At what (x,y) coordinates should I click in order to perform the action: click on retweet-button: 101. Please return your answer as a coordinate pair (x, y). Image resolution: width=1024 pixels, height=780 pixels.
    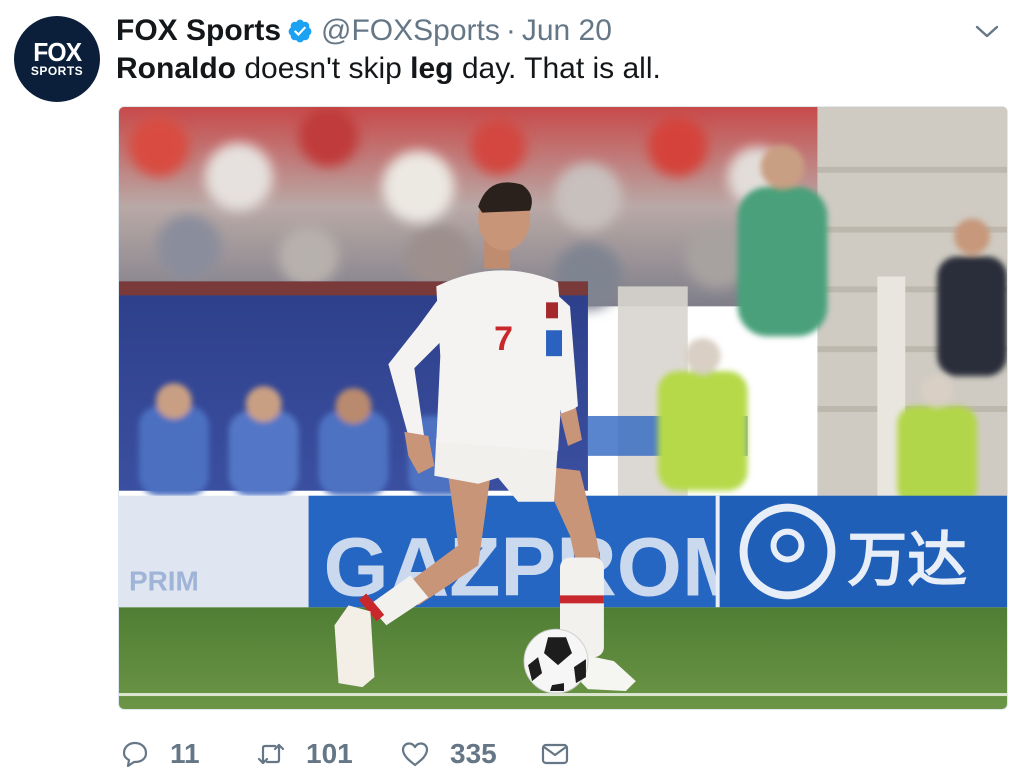
    Looking at the image, I should click on (328, 754).